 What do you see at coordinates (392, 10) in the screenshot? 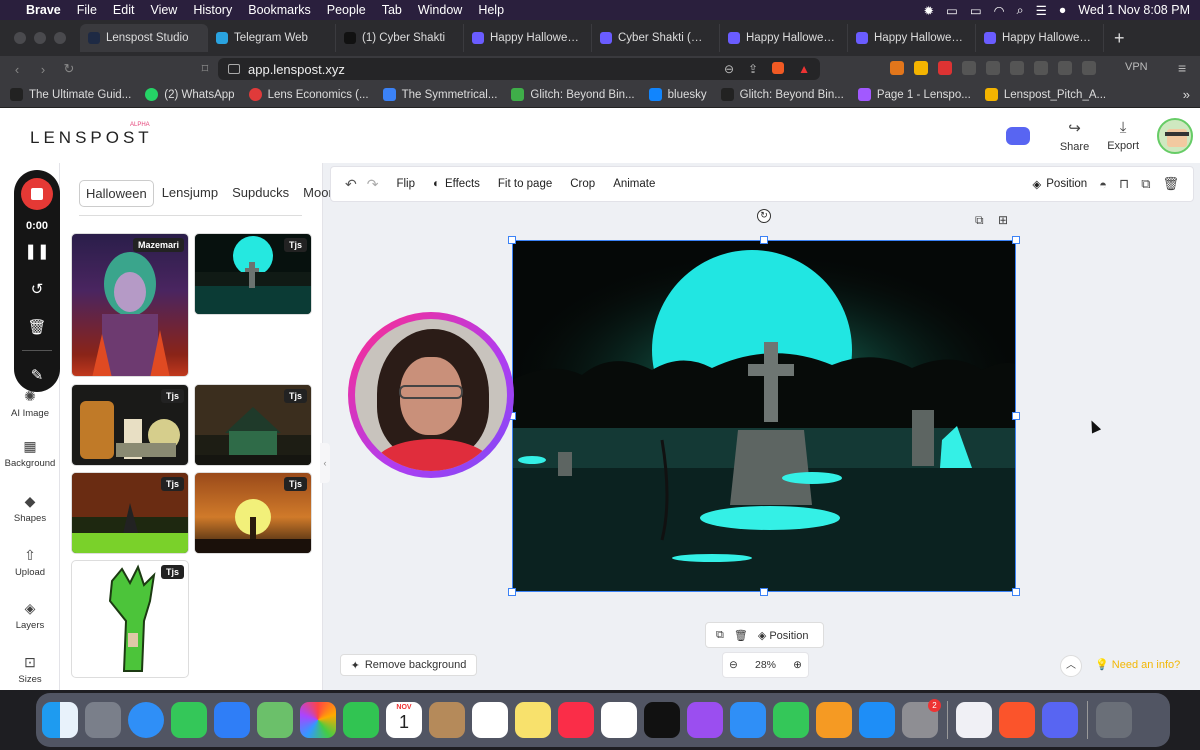
I see `menu-tab: Tab` at bounding box center [392, 10].